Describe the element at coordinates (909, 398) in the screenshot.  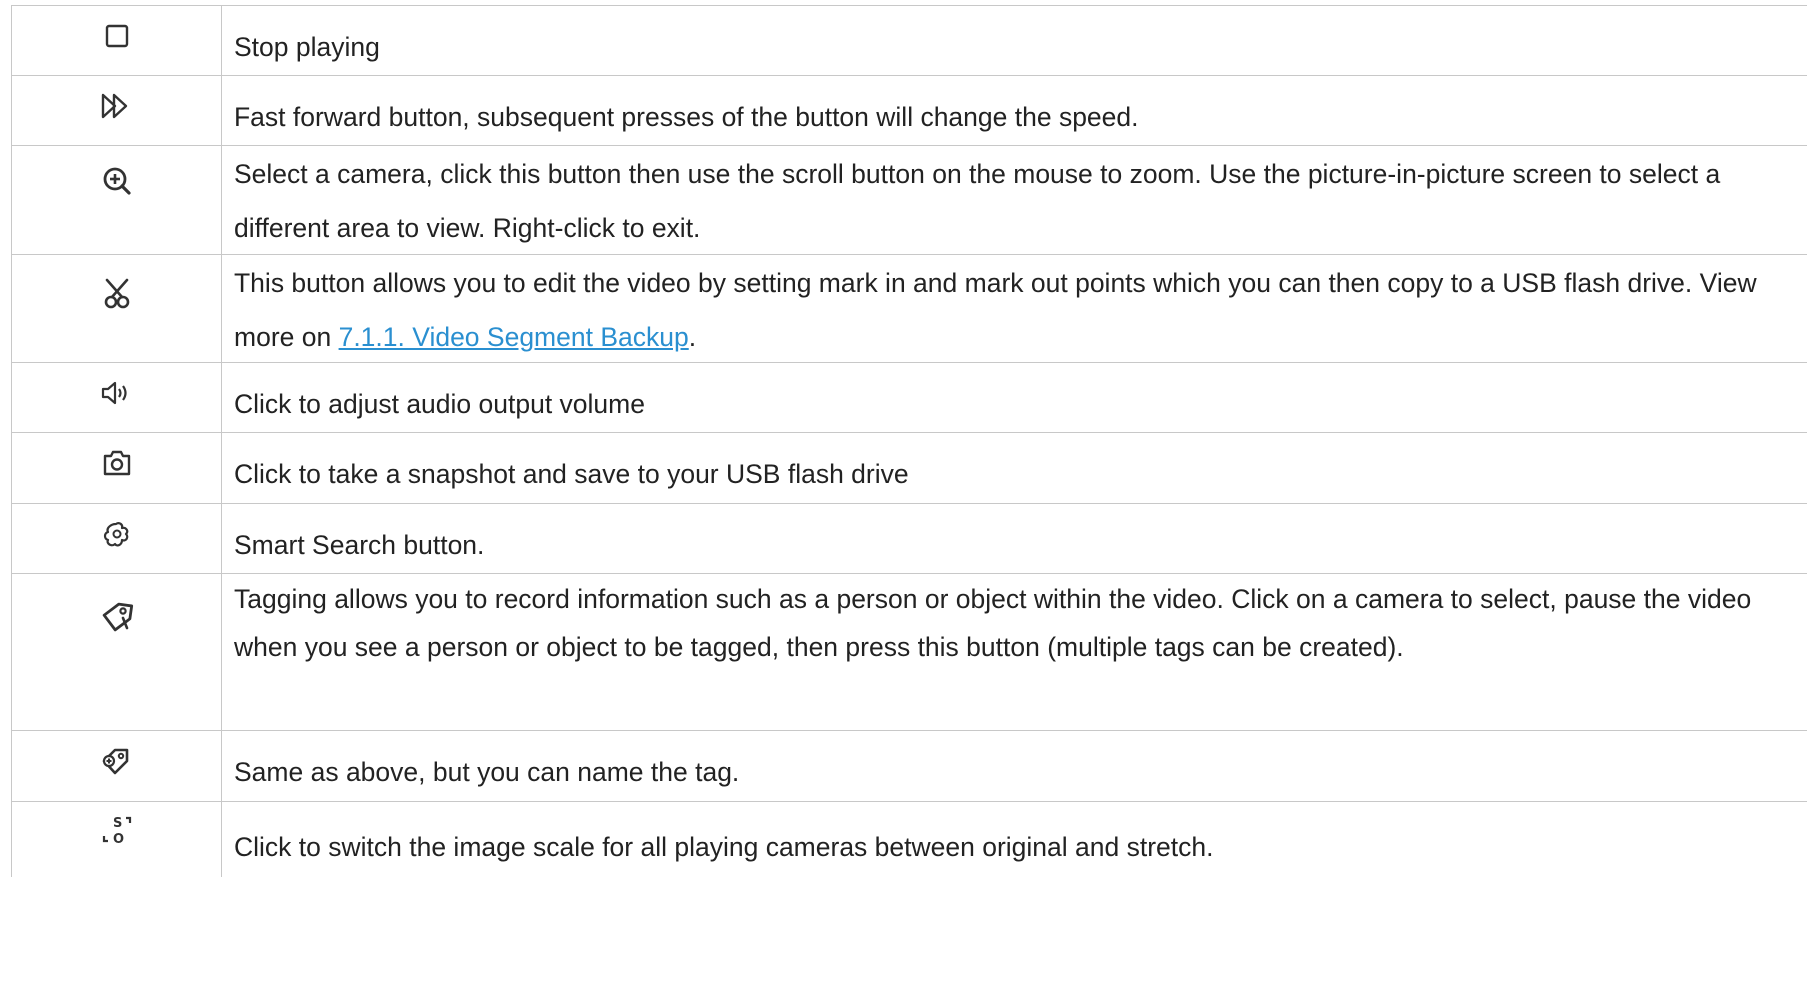
I see `table-row: Click to adjust audio output volume` at that location.